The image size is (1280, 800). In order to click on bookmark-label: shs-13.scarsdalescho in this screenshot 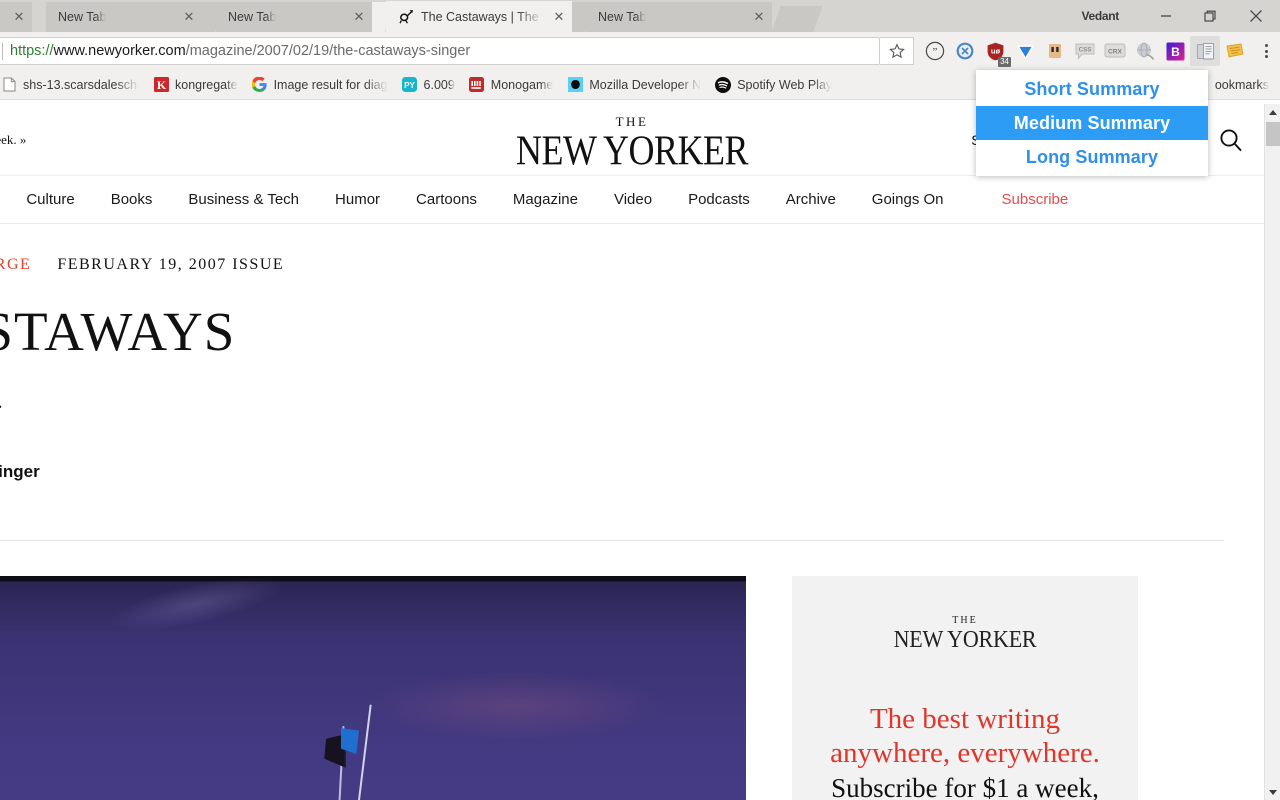, I will do `click(81, 84)`.